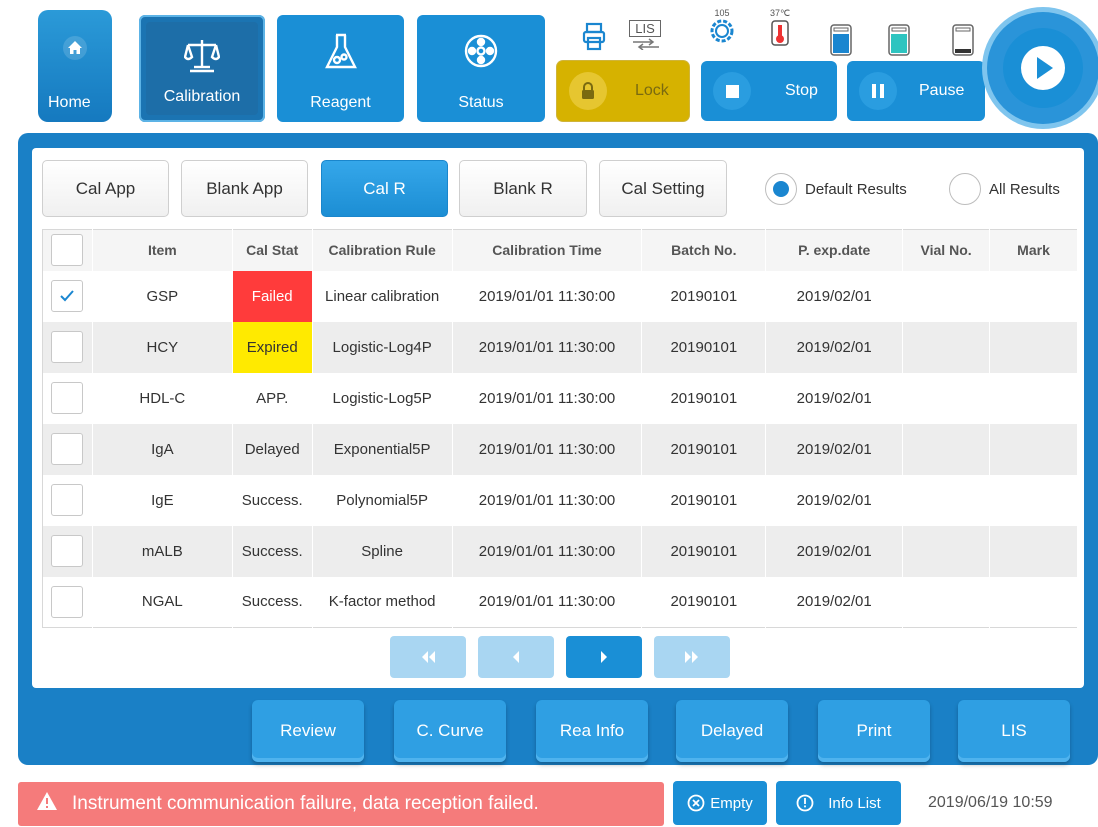 The image size is (1098, 827). I want to click on chevron-left-icon, so click(516, 657).